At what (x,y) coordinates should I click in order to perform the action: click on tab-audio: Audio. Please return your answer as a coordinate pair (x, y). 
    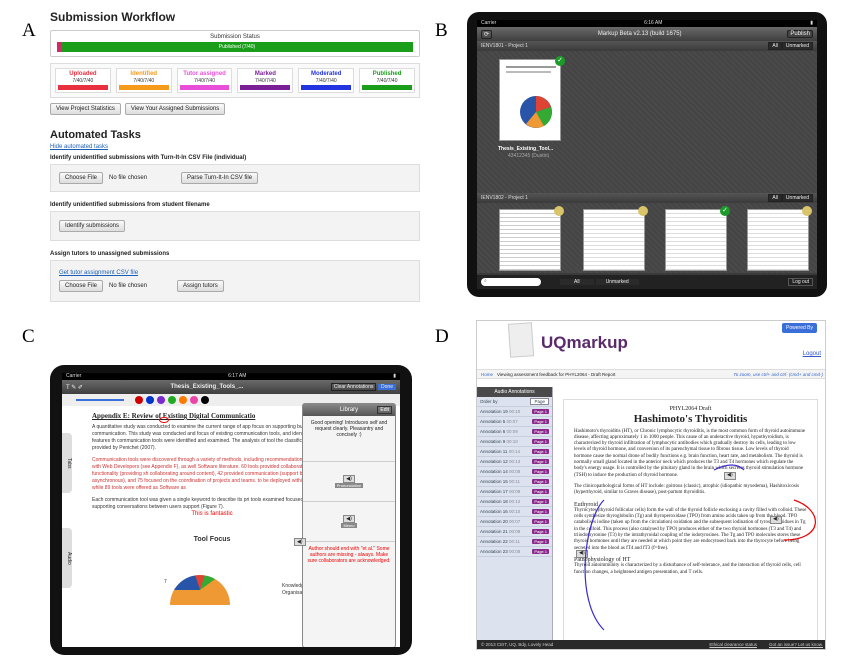
    Looking at the image, I should click on (67, 558).